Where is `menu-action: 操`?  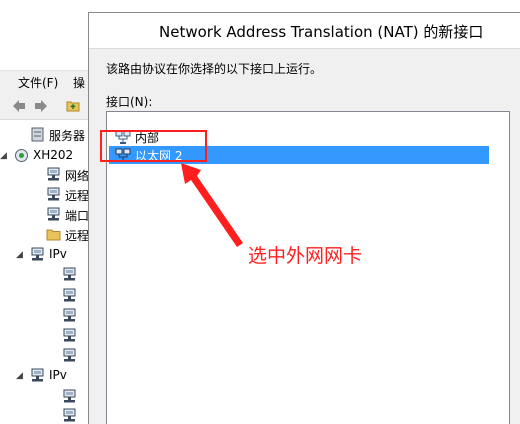
menu-action: 操 is located at coordinates (79, 82).